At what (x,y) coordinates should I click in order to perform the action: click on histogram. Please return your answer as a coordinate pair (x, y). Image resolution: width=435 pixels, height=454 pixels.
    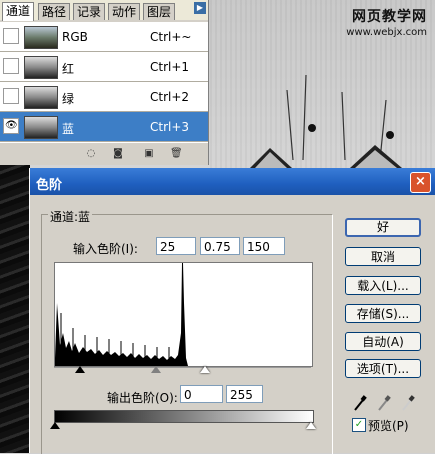
    Looking at the image, I should click on (183, 314).